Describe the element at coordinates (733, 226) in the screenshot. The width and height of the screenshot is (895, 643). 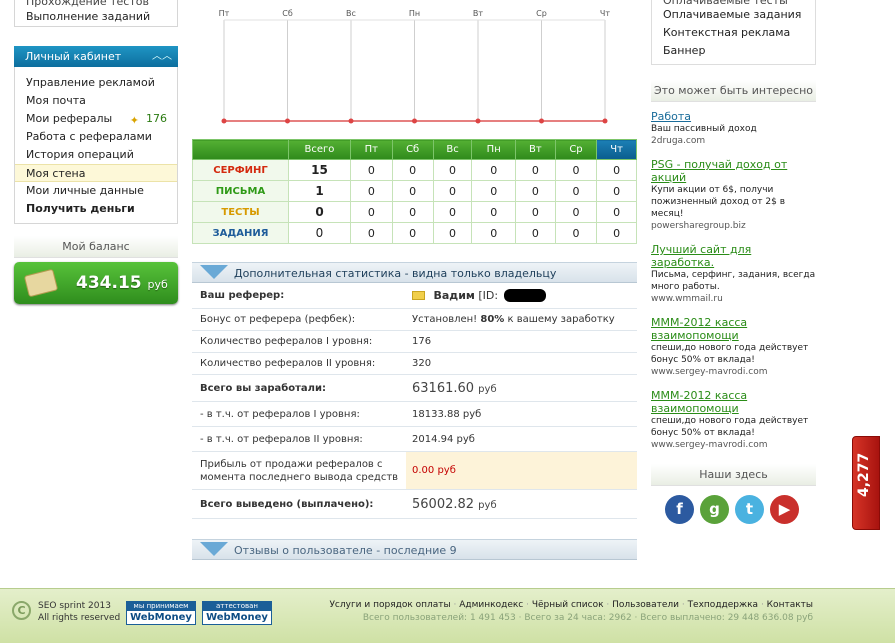
I see `ad-url: powersharegroup.biz` at that location.